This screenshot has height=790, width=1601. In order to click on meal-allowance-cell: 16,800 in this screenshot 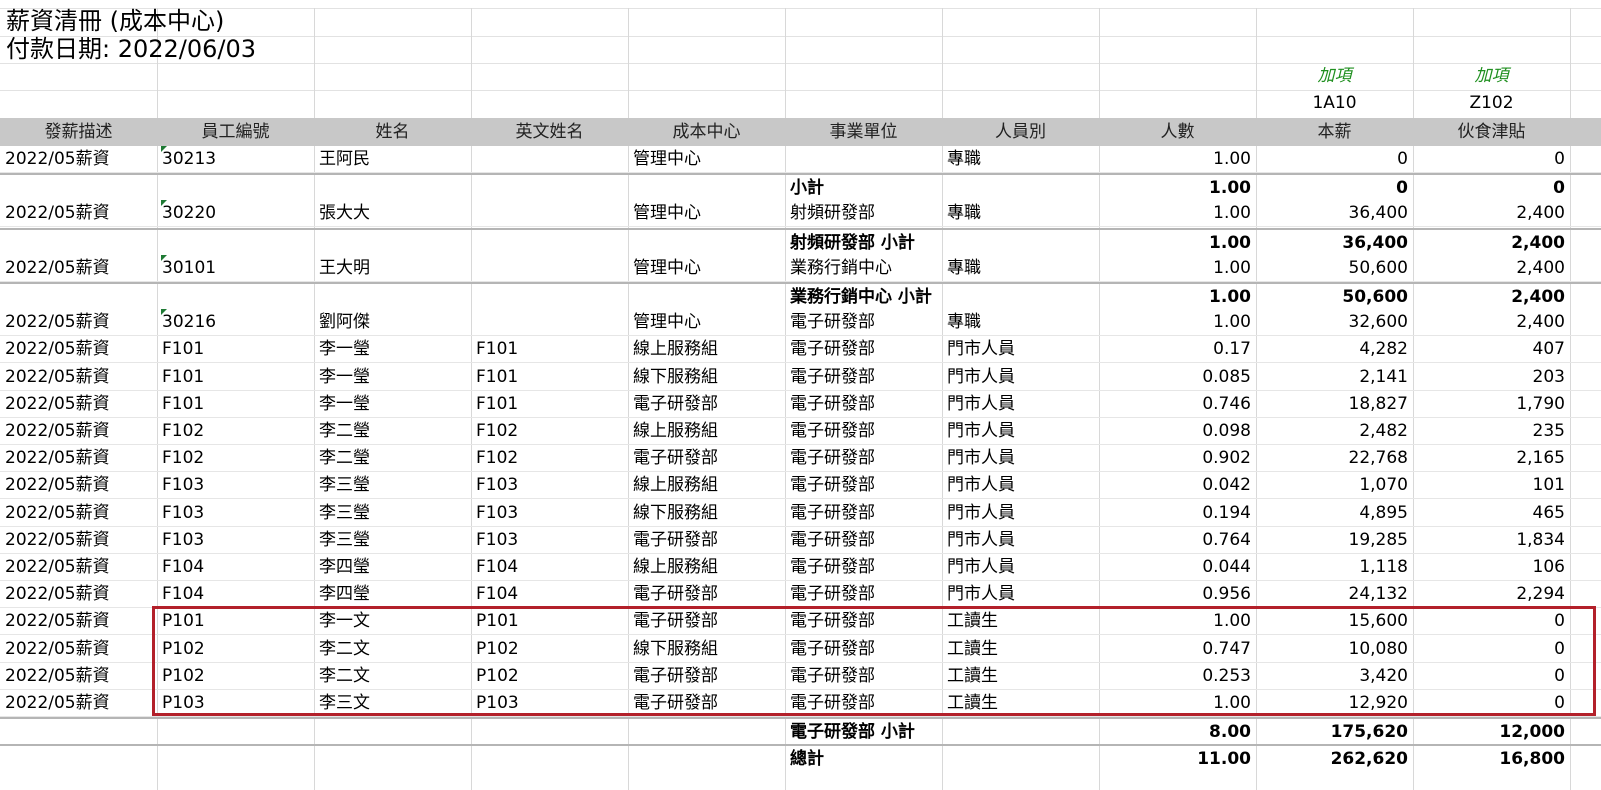, I will do `click(1491, 759)`.